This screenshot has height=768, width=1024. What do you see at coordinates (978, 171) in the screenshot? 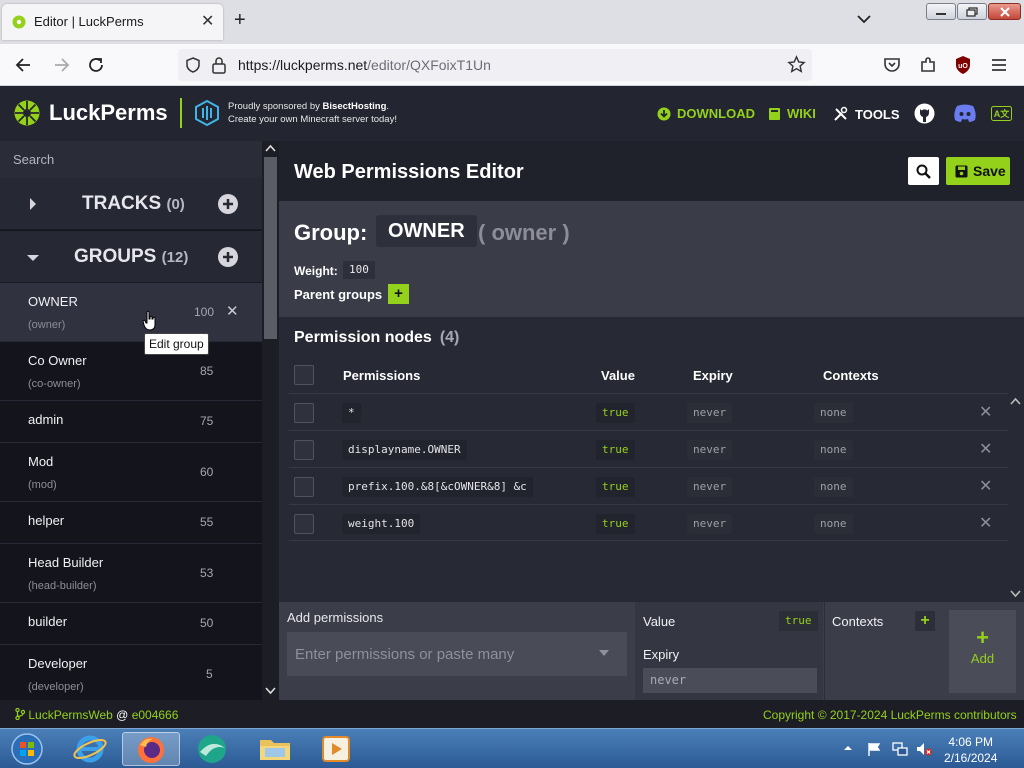
I see `save-button: Save` at bounding box center [978, 171].